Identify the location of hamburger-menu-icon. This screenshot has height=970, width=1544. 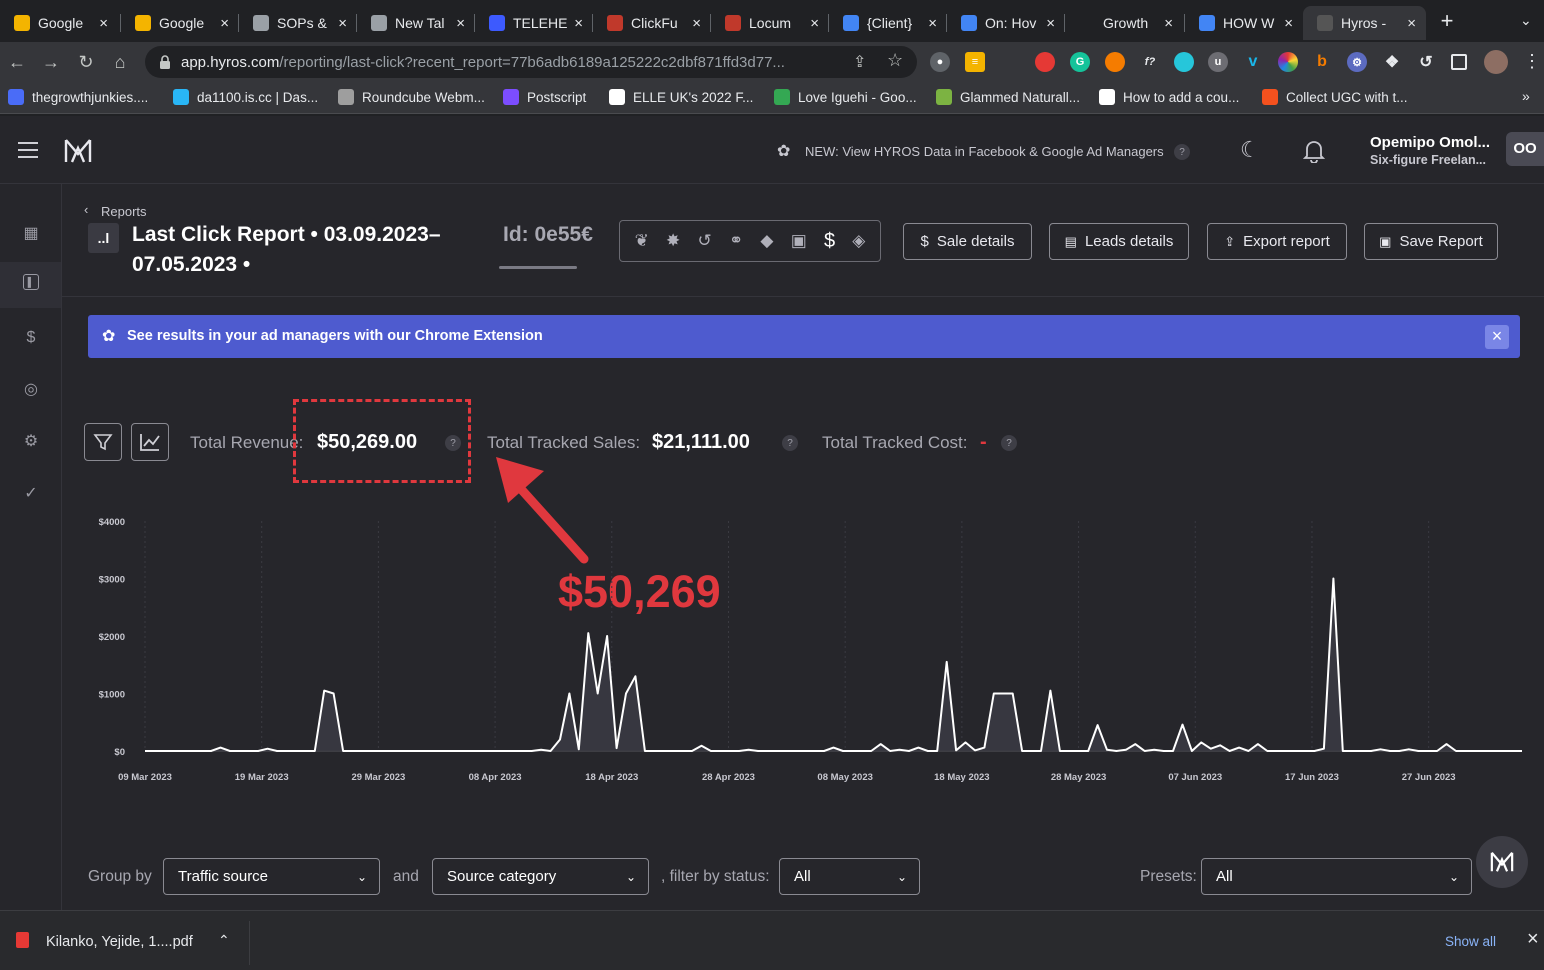
(28, 150).